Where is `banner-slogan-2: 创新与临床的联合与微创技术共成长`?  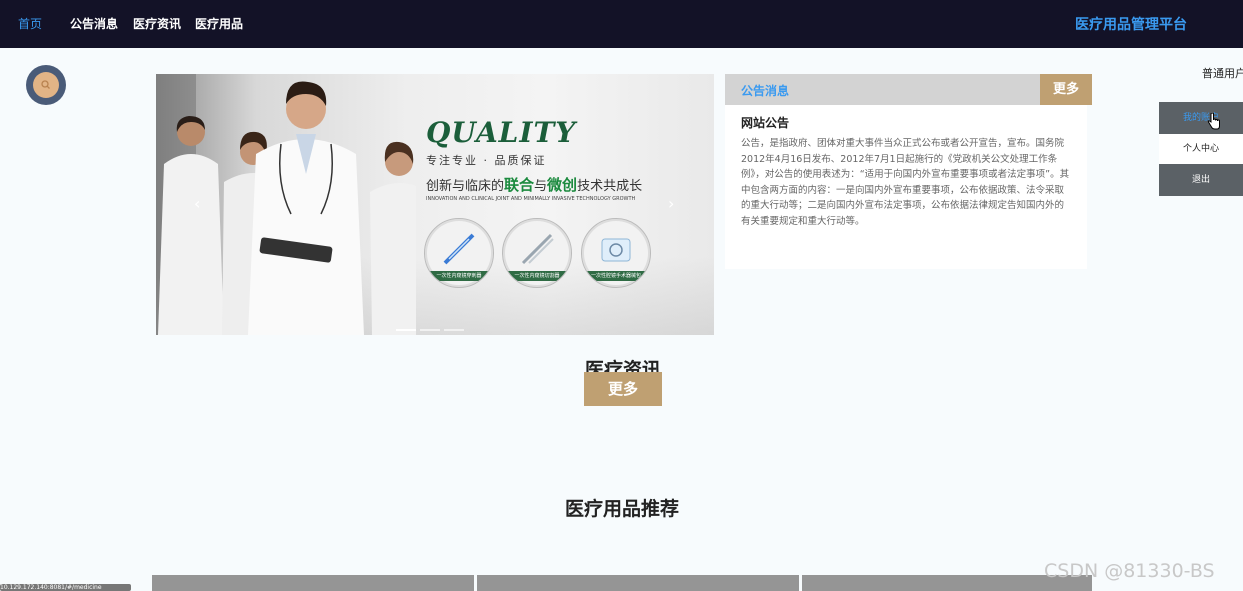
banner-slogan-2: 创新与临床的联合与微创技术共成长 is located at coordinates (534, 185).